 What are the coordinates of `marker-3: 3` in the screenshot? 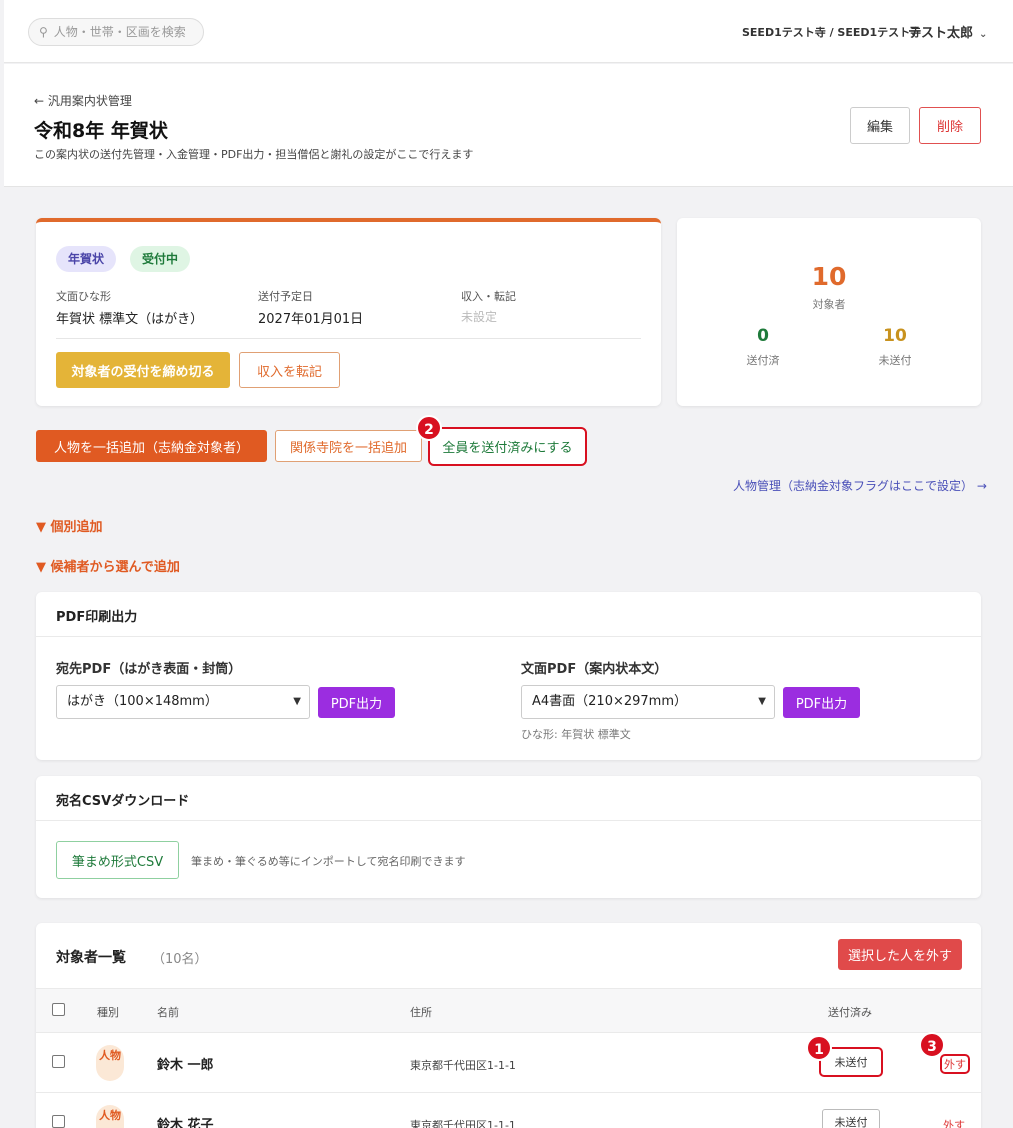 It's located at (932, 1045).